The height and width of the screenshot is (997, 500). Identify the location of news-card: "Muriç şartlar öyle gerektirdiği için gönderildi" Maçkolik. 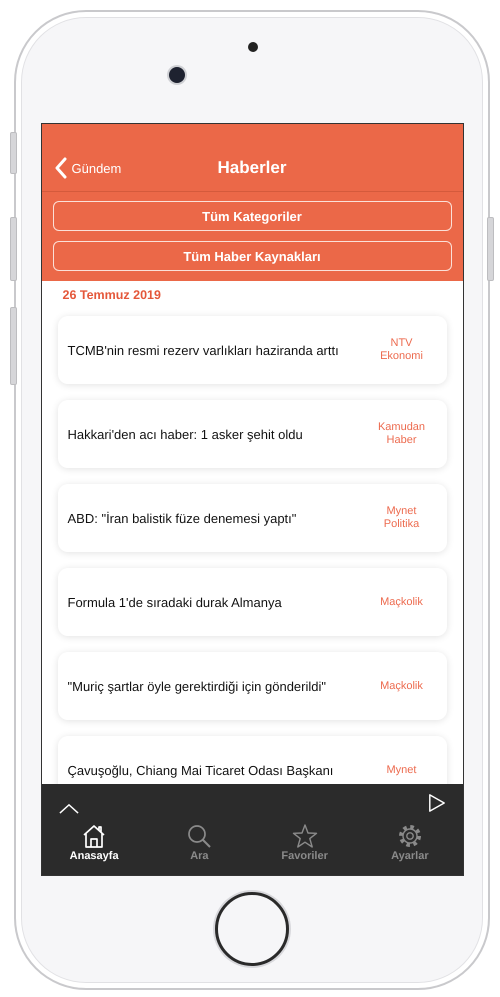
(252, 686).